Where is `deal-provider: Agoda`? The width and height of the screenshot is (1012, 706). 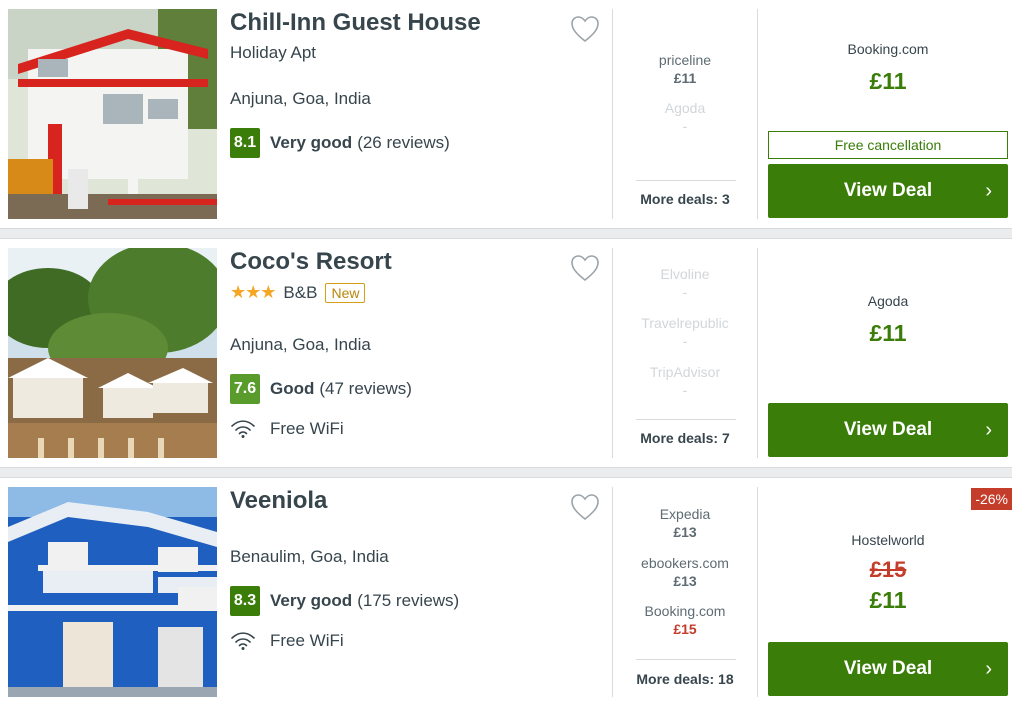 deal-provider: Agoda is located at coordinates (685, 108).